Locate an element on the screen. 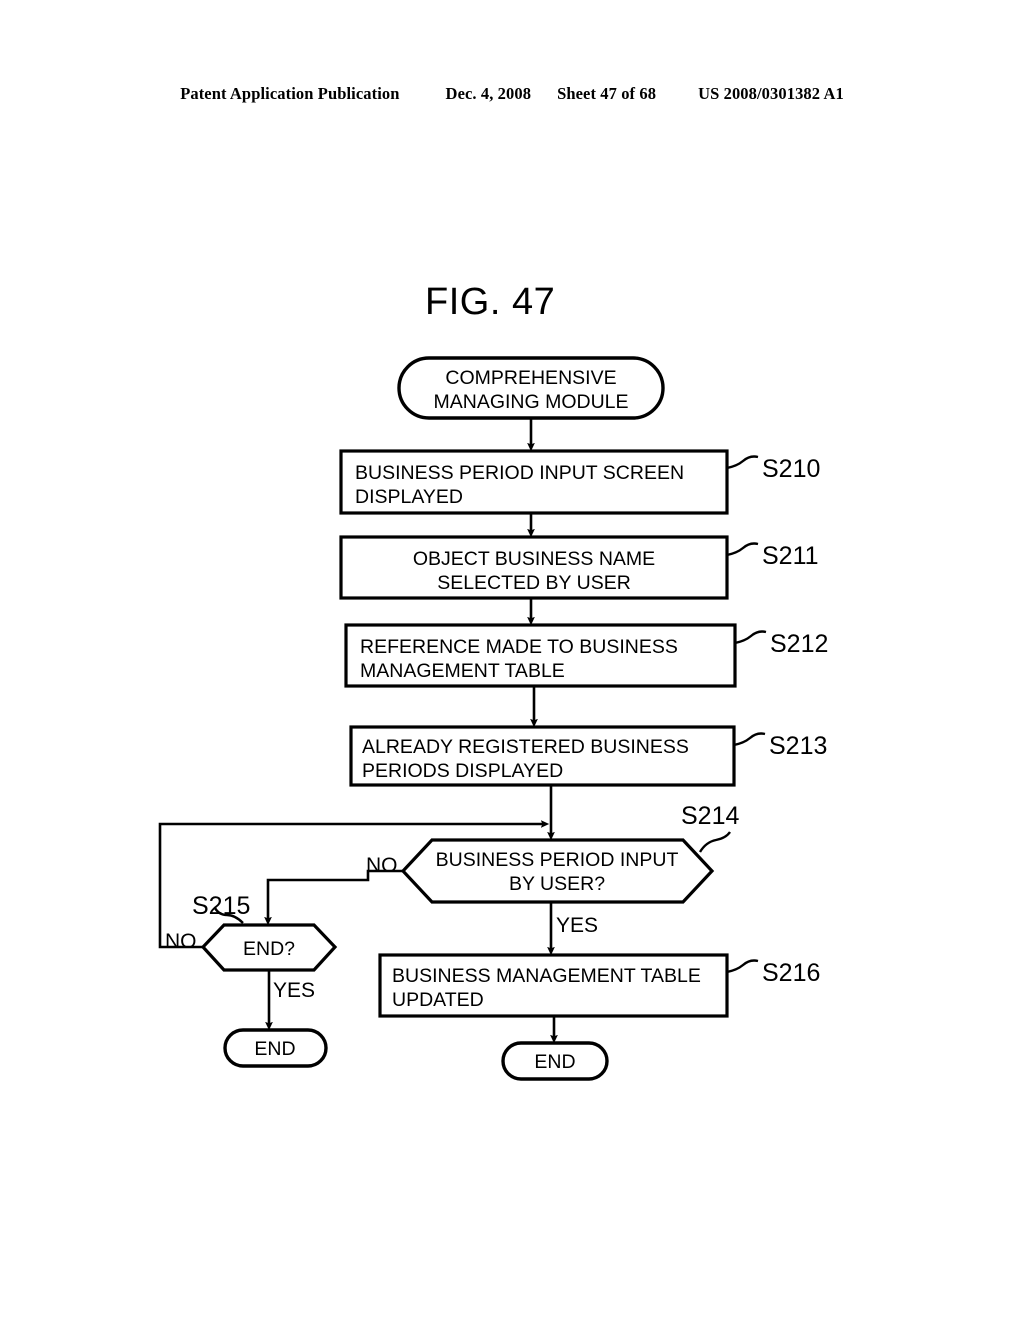 This screenshot has width=1024, height=1320. connector-s214-no-to-s215 is located at coordinates (333, 897).